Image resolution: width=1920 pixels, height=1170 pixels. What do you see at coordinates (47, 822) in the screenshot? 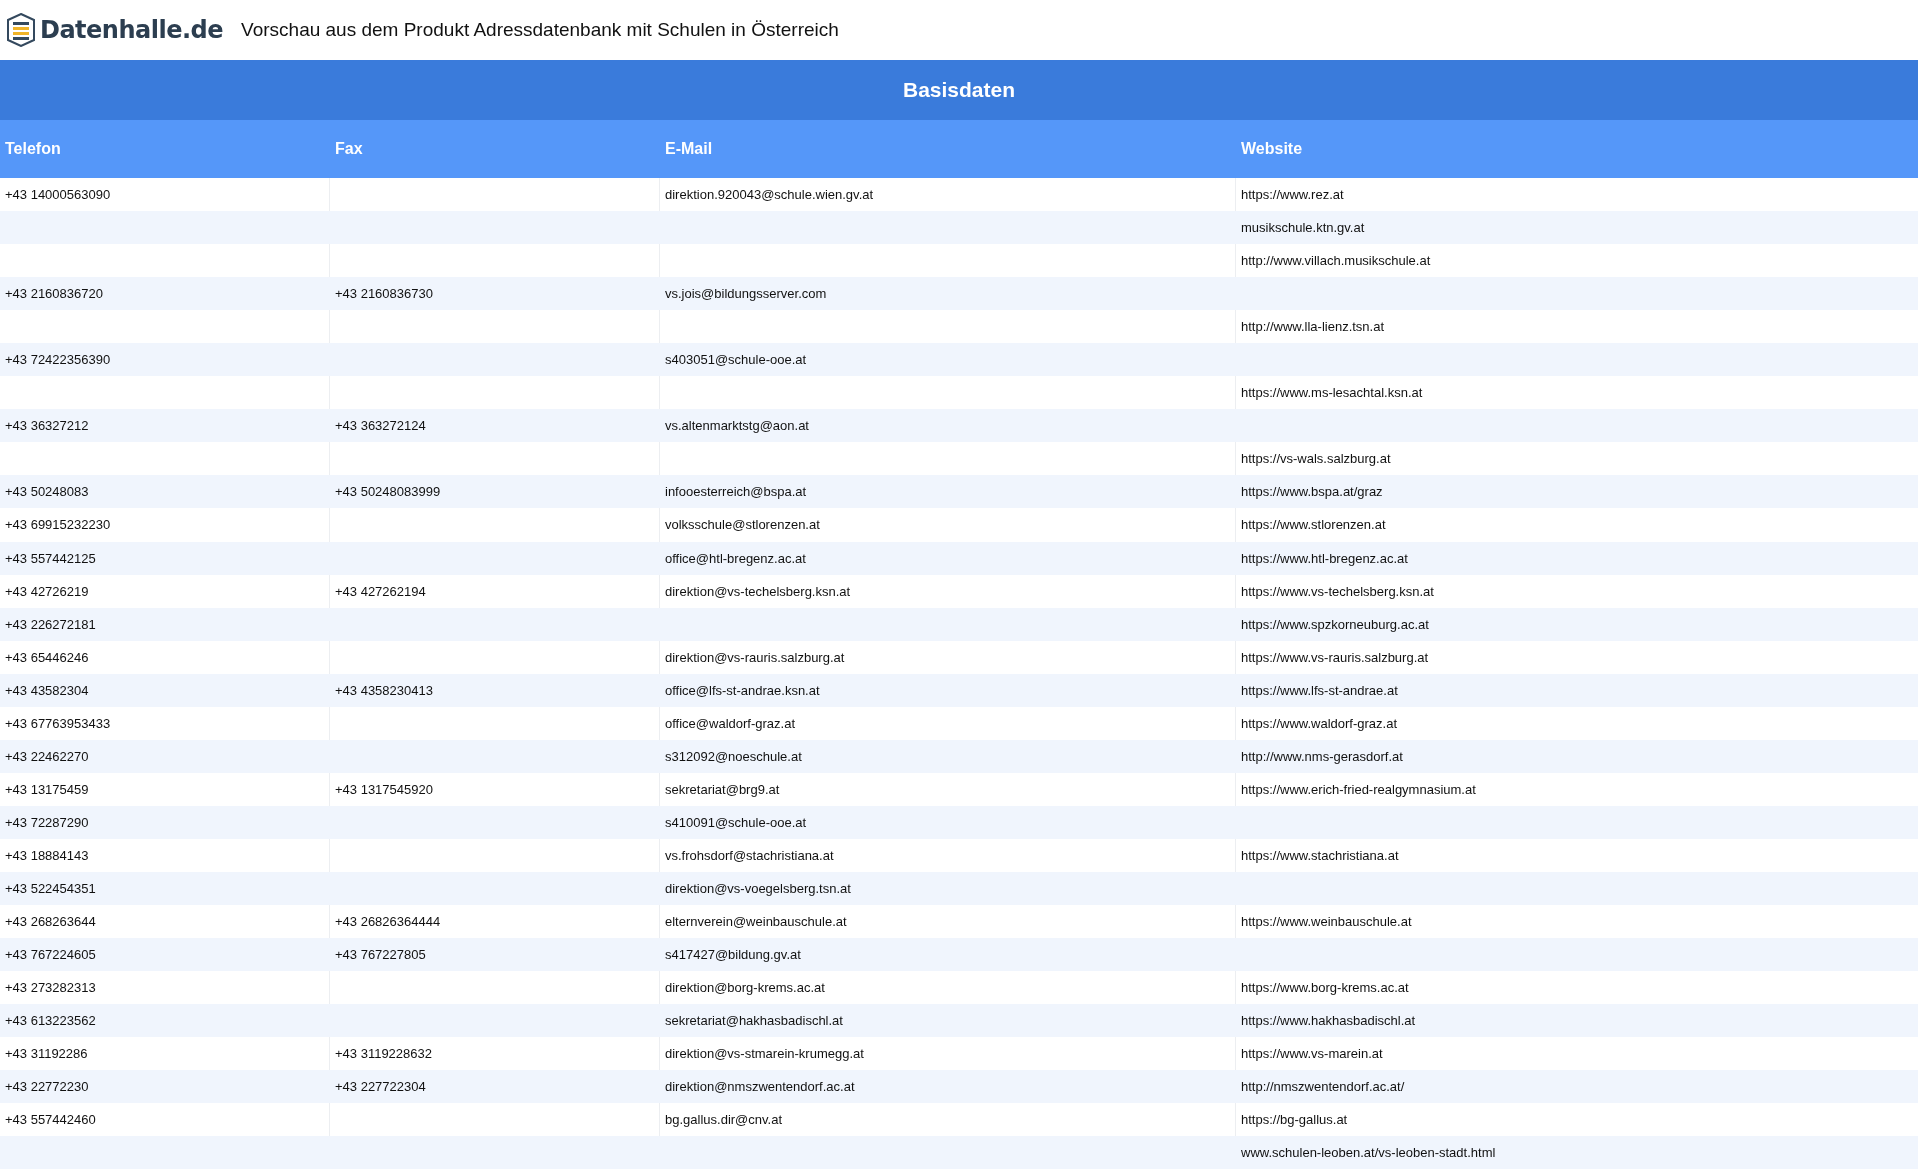
I see `table-cell-text: +43 72287290` at bounding box center [47, 822].